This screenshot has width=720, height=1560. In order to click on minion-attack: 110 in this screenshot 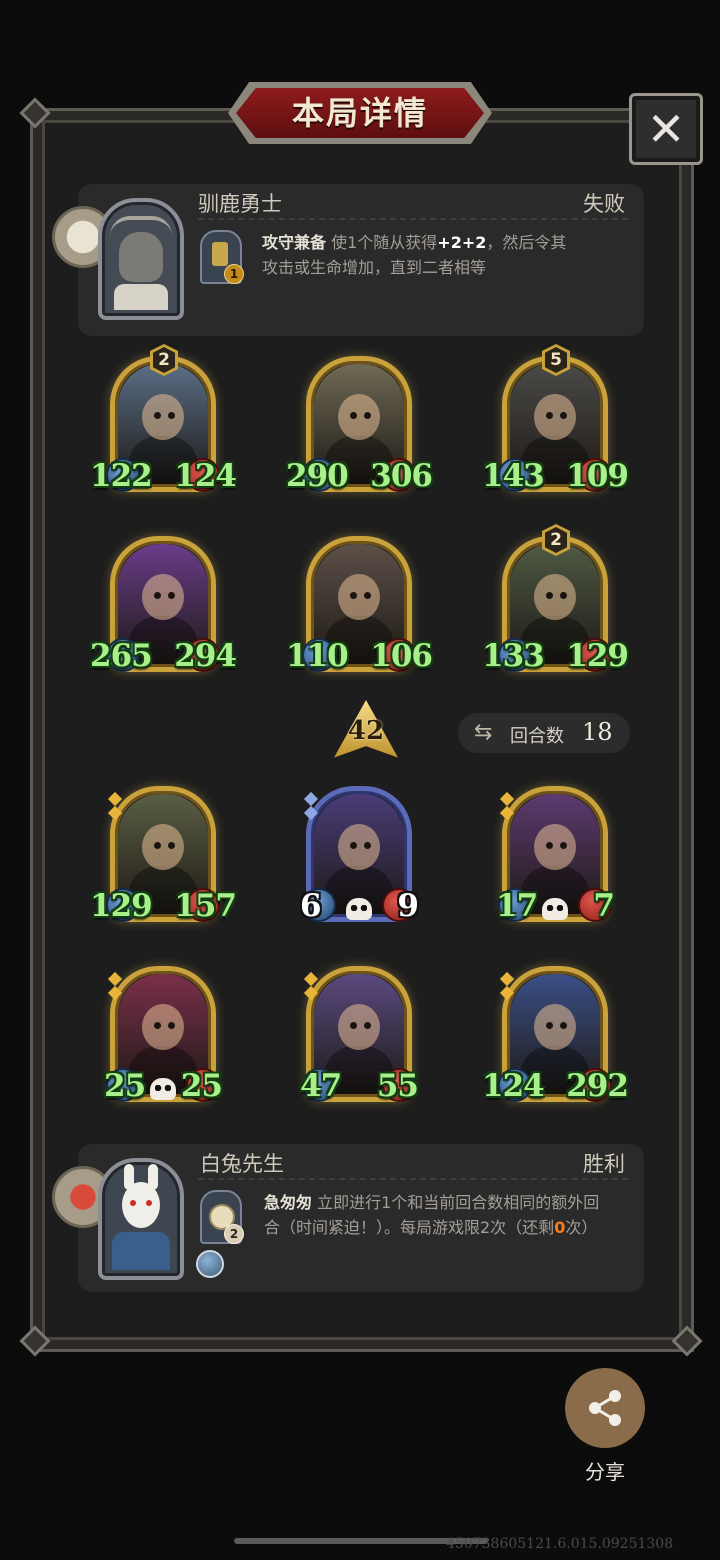, I will do `click(317, 656)`.